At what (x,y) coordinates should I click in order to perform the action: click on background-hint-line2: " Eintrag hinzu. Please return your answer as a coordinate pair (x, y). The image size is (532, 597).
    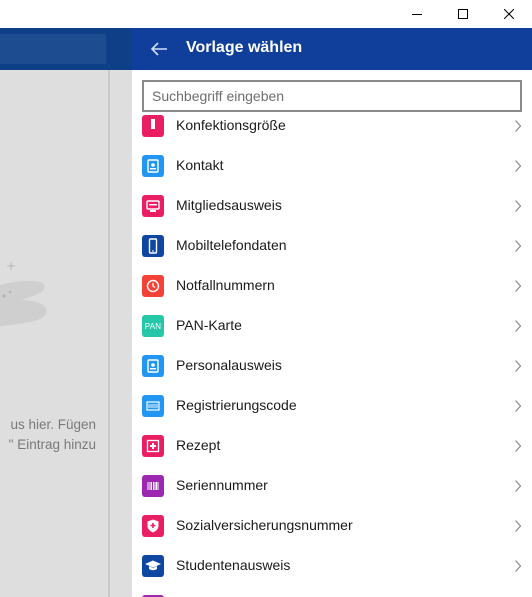
    Looking at the image, I should click on (52, 444).